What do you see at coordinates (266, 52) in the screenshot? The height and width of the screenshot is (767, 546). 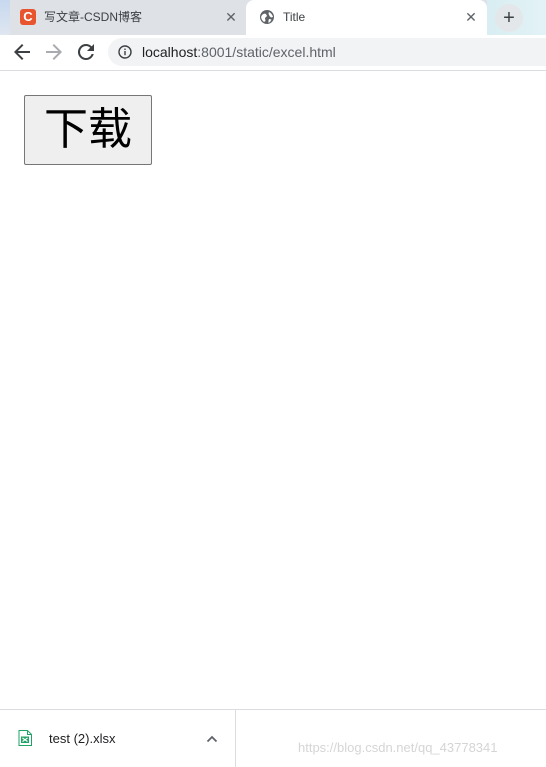 I see `url-path: :8001/static/excel.html` at bounding box center [266, 52].